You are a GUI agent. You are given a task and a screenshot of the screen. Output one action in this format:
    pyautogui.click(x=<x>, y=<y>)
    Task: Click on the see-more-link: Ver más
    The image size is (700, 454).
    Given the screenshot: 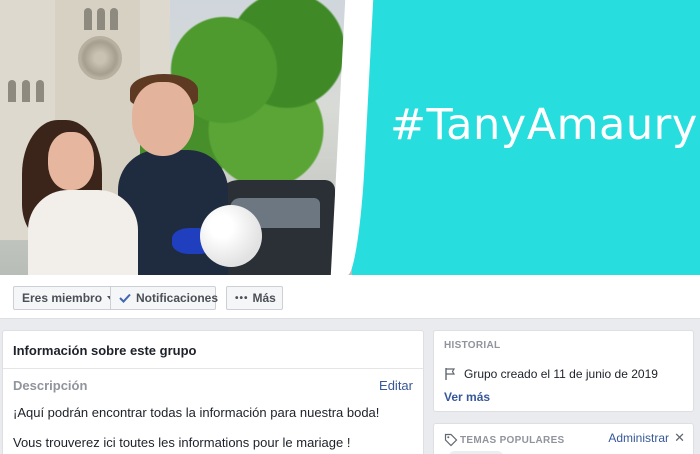 What is the action you would take?
    pyautogui.click(x=467, y=397)
    